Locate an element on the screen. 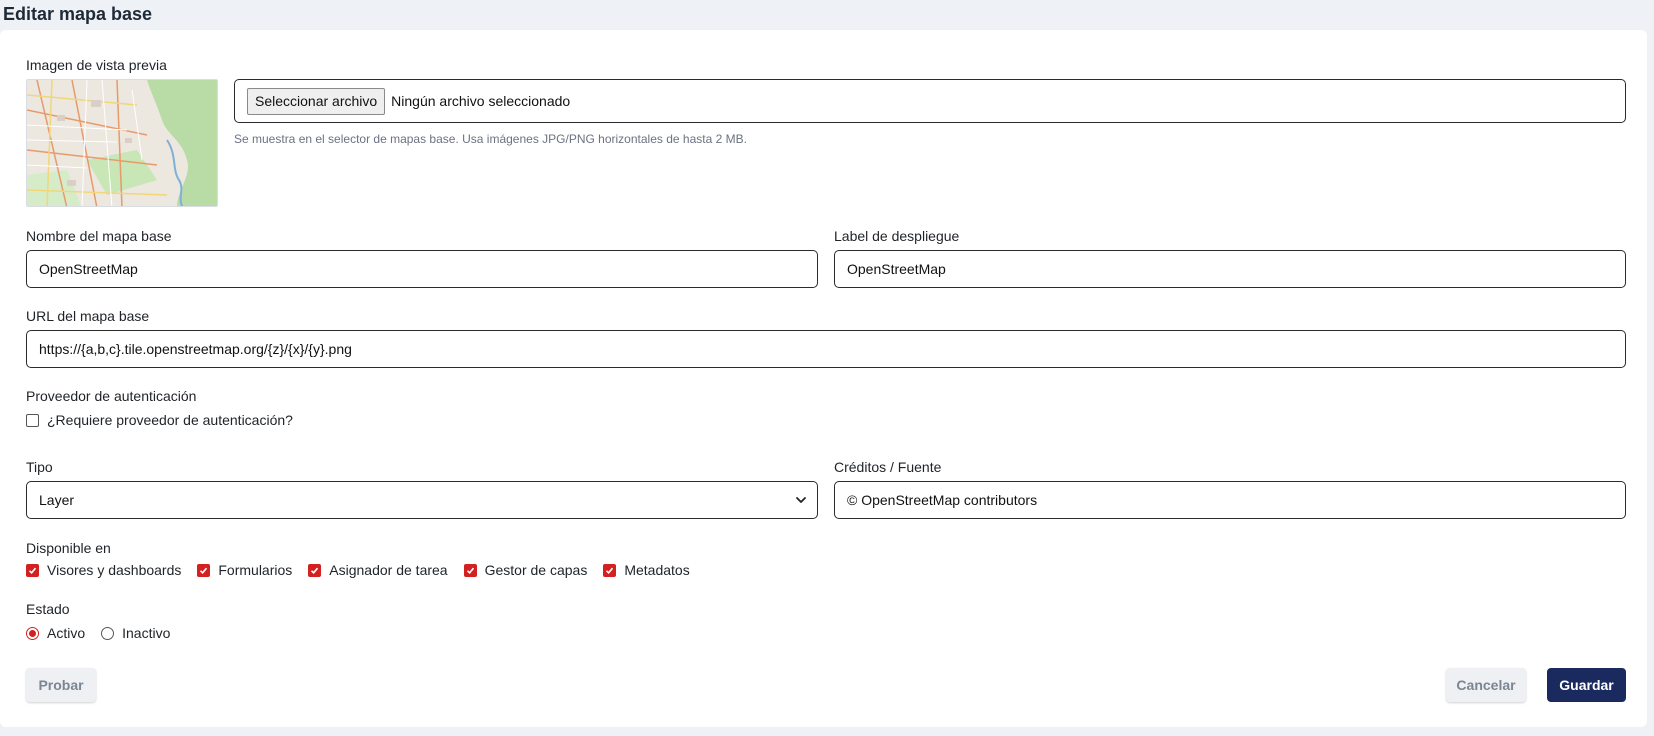  preview-image is located at coordinates (122, 143).